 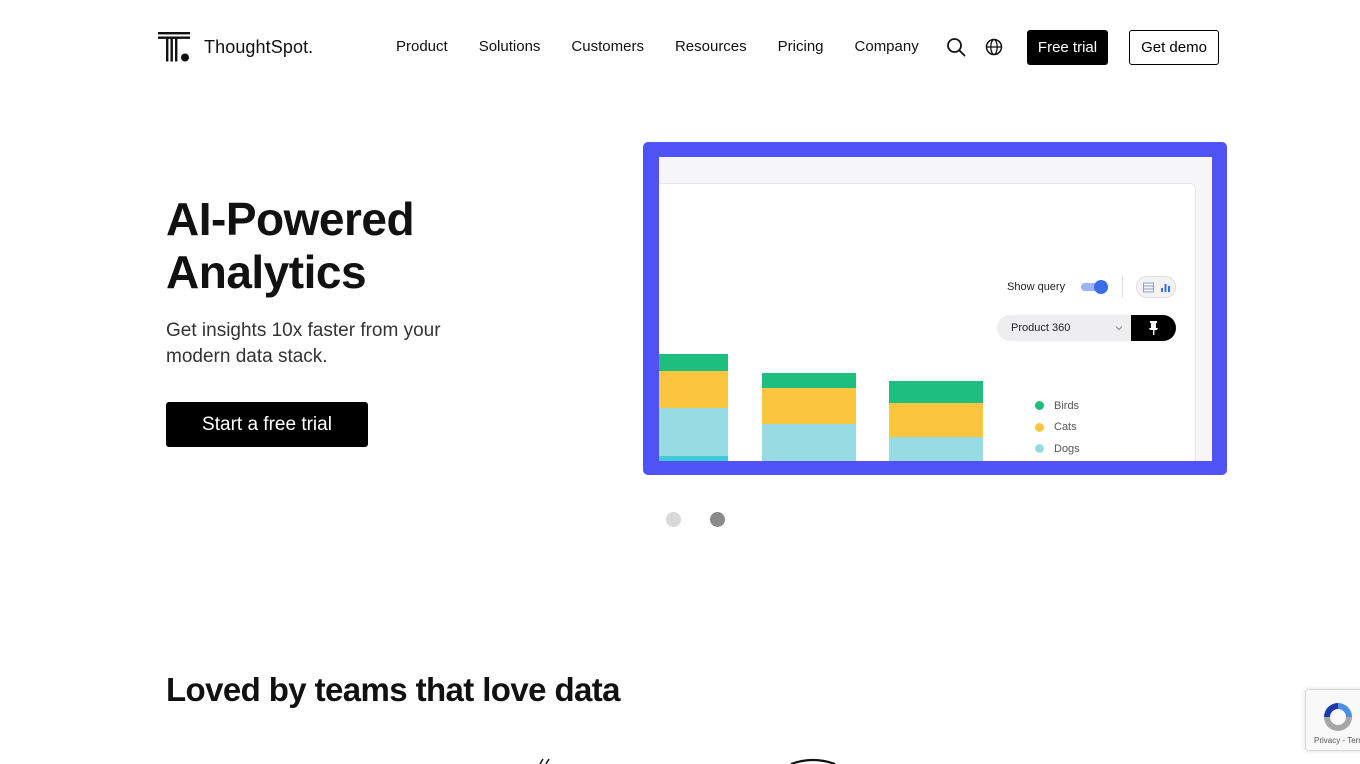 What do you see at coordinates (393, 689) in the screenshot?
I see `section-title: Loved by teams that love data` at bounding box center [393, 689].